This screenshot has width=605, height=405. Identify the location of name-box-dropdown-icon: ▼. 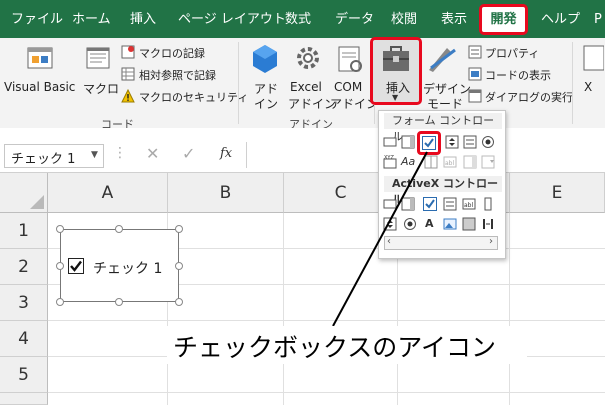
(94, 155).